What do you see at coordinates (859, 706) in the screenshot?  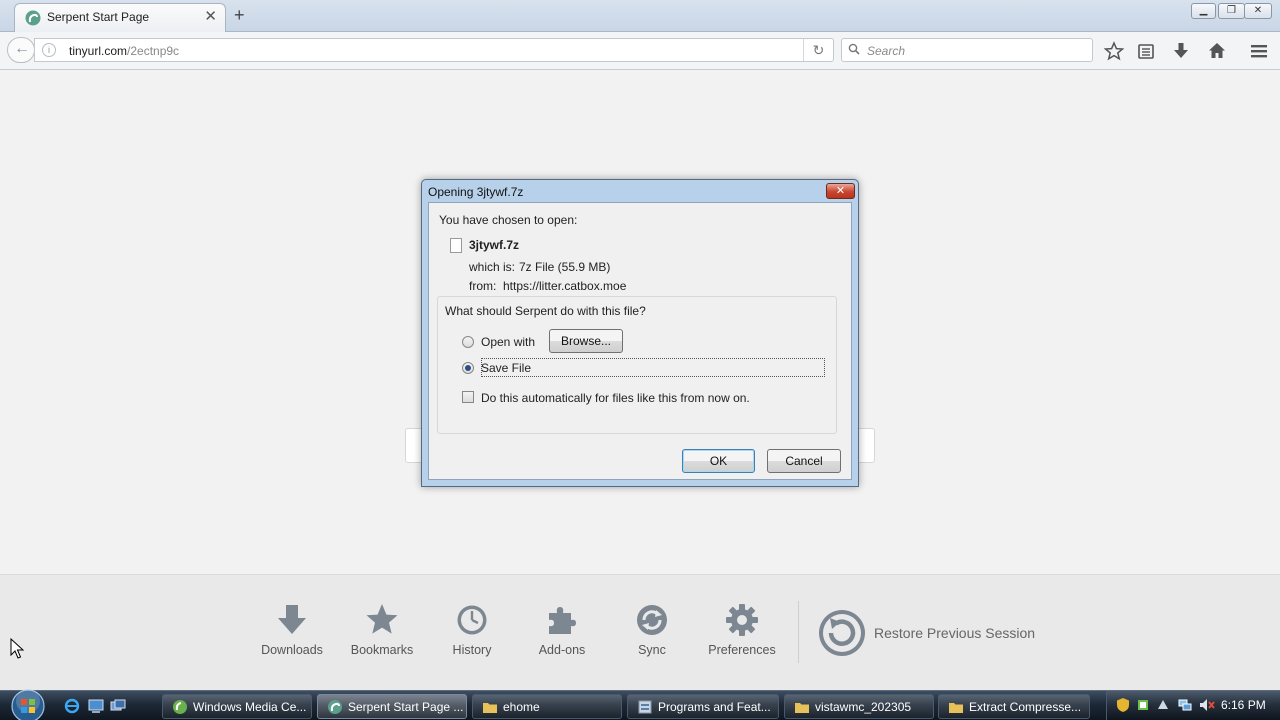 I see `taskbar-item-vistawmc: vistawmc_202305` at bounding box center [859, 706].